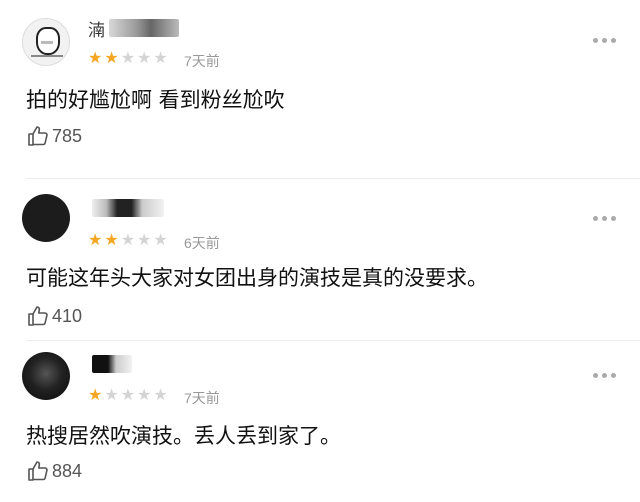 This screenshot has height=502, width=640. I want to click on comment-text: 热搜居然吹演技。丢人丢到家了。, so click(183, 436).